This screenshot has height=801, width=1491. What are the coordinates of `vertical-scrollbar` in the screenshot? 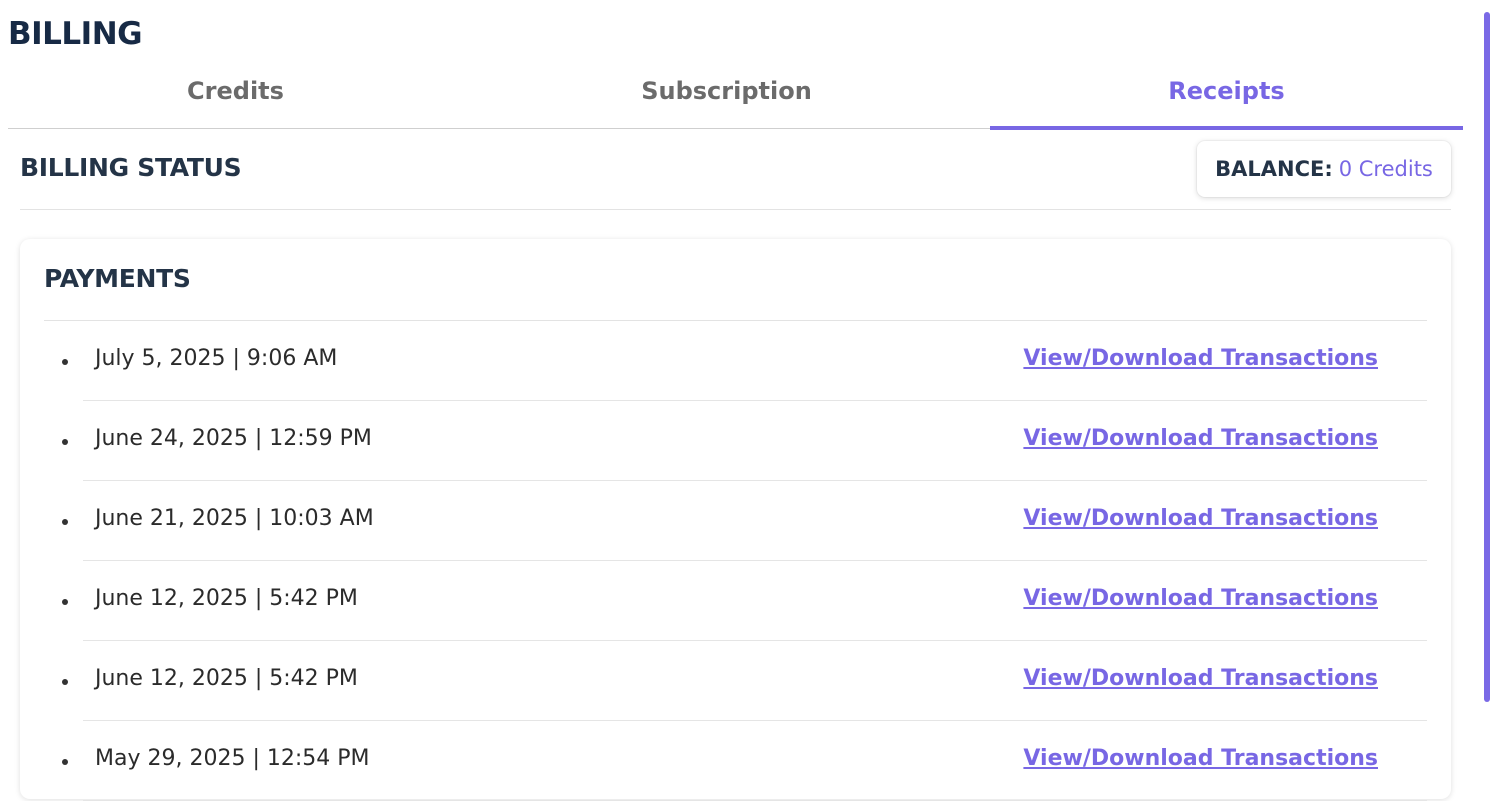 It's located at (1487, 357).